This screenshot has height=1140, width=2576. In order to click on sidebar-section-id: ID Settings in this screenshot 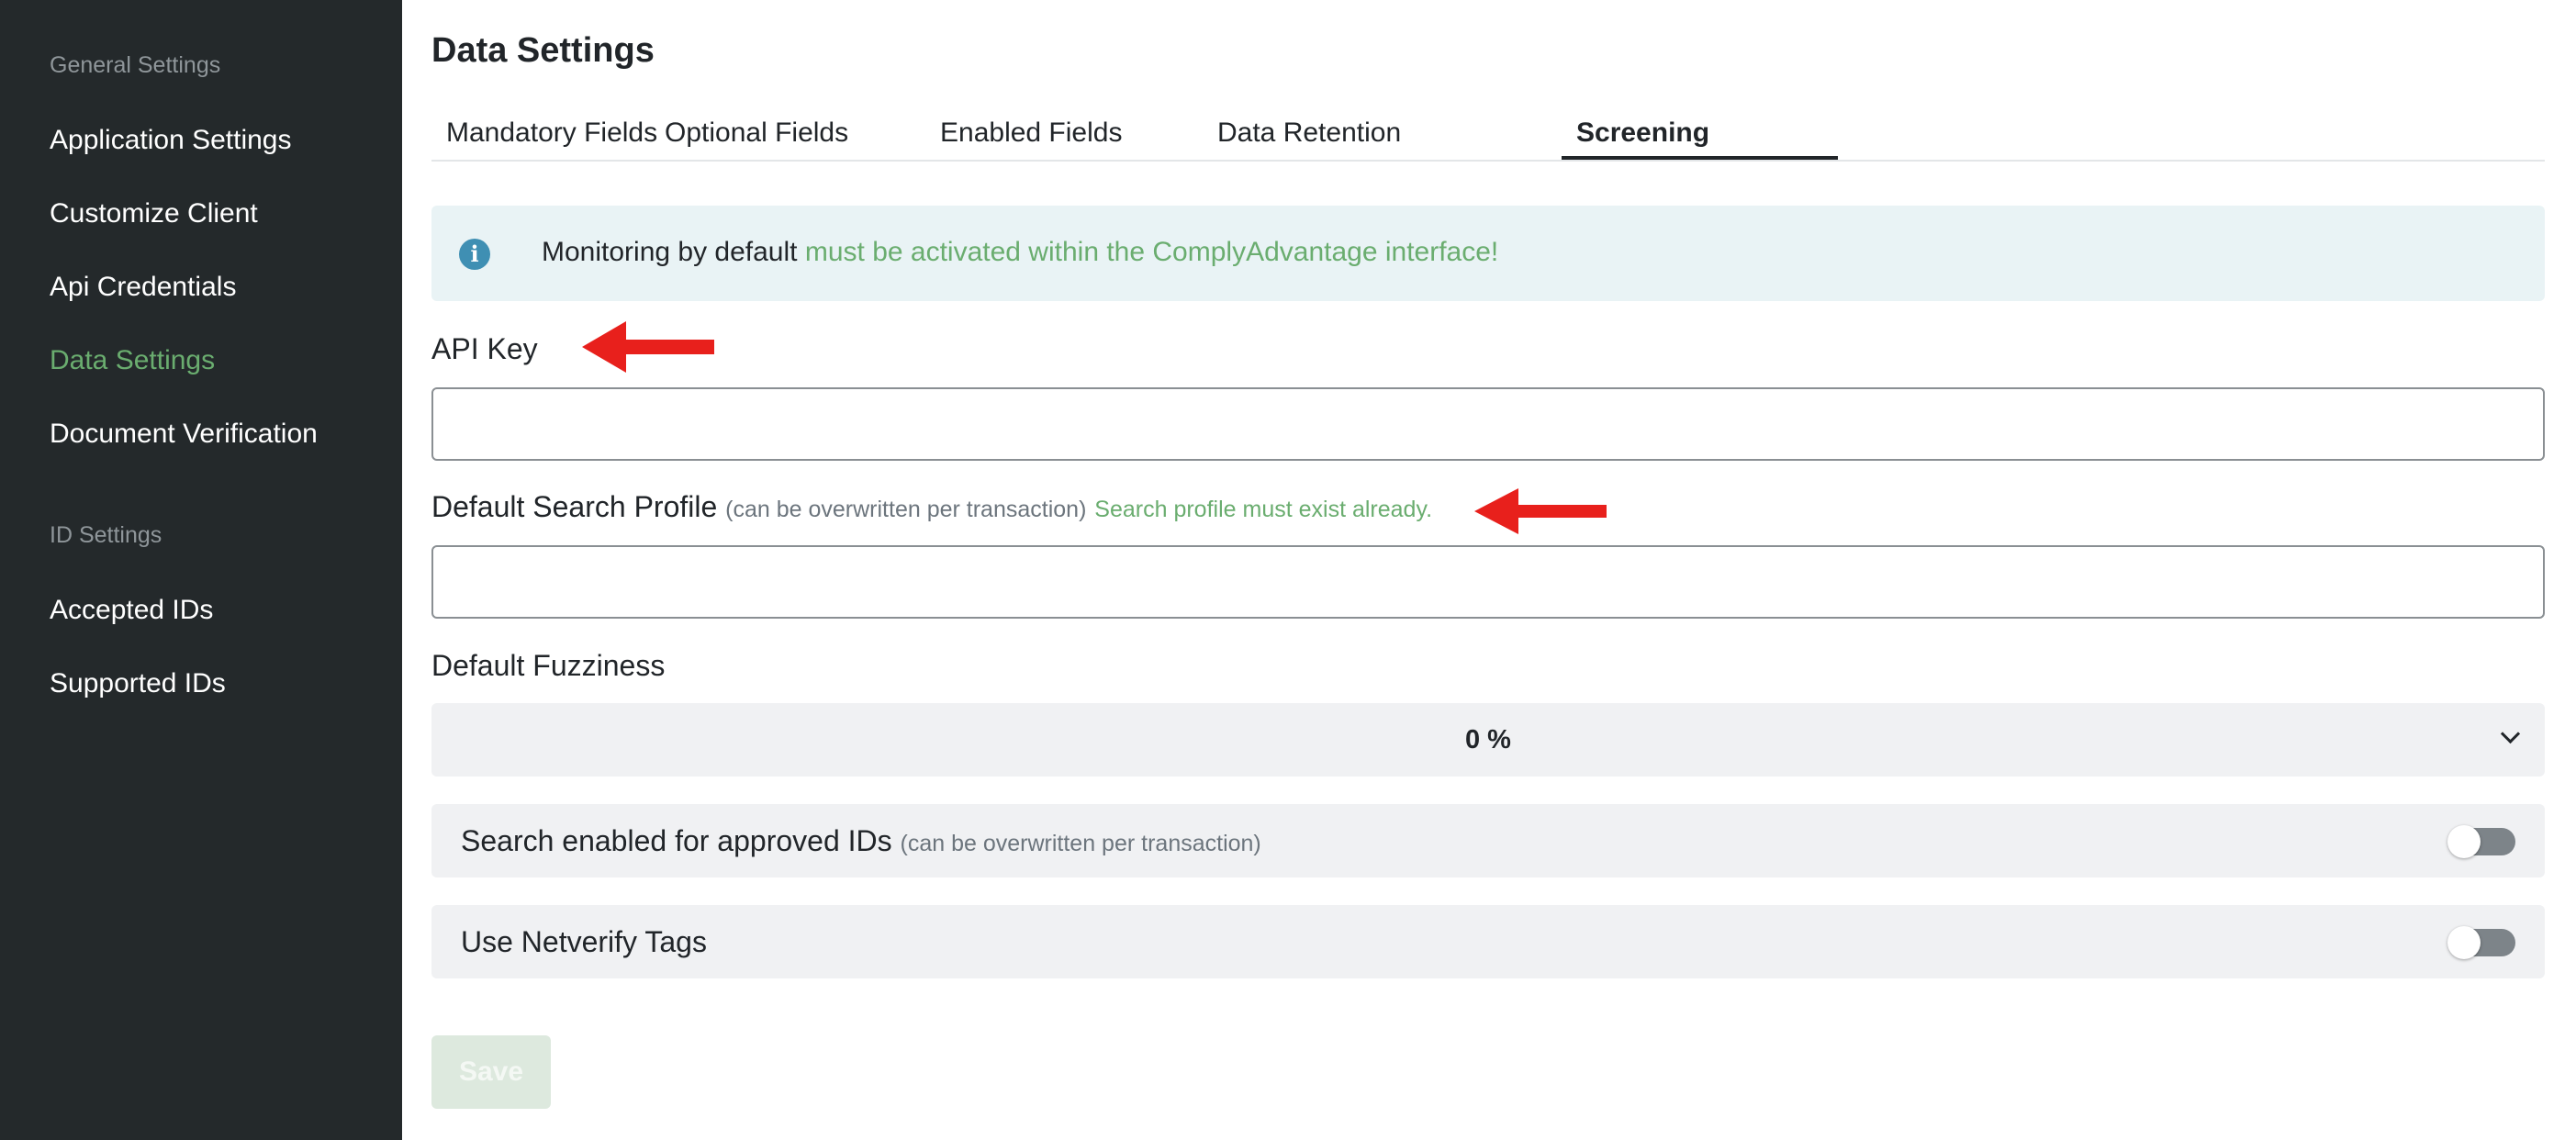, I will do `click(106, 535)`.